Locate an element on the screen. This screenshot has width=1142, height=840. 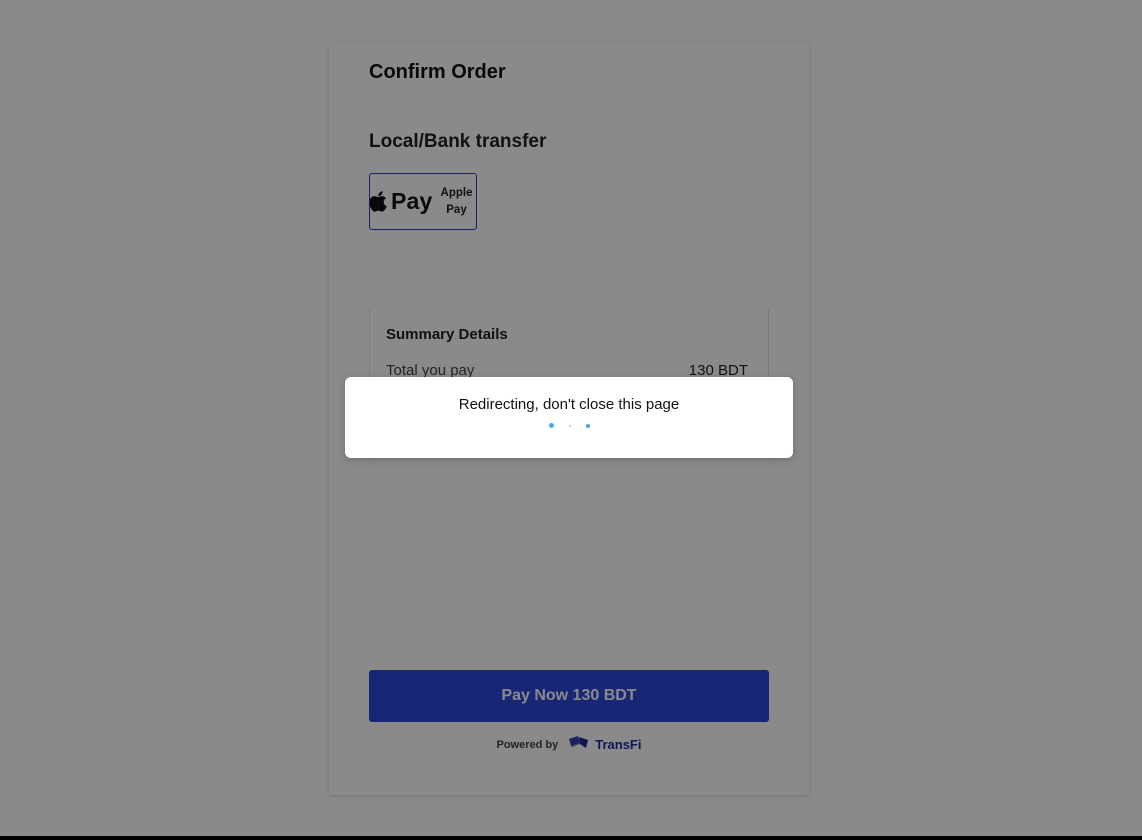
loading-dots-icon is located at coordinates (569, 425).